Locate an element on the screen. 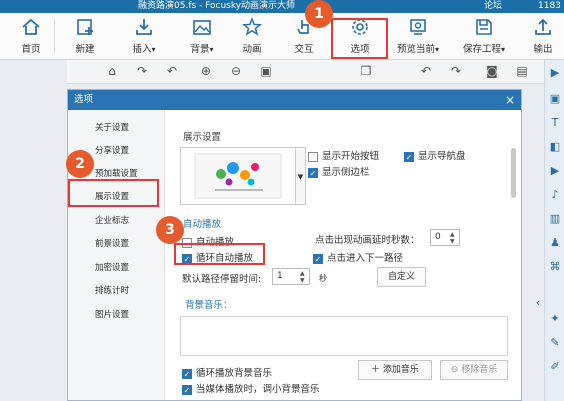  redo-arrow-icon: ↷ is located at coordinates (456, 71).